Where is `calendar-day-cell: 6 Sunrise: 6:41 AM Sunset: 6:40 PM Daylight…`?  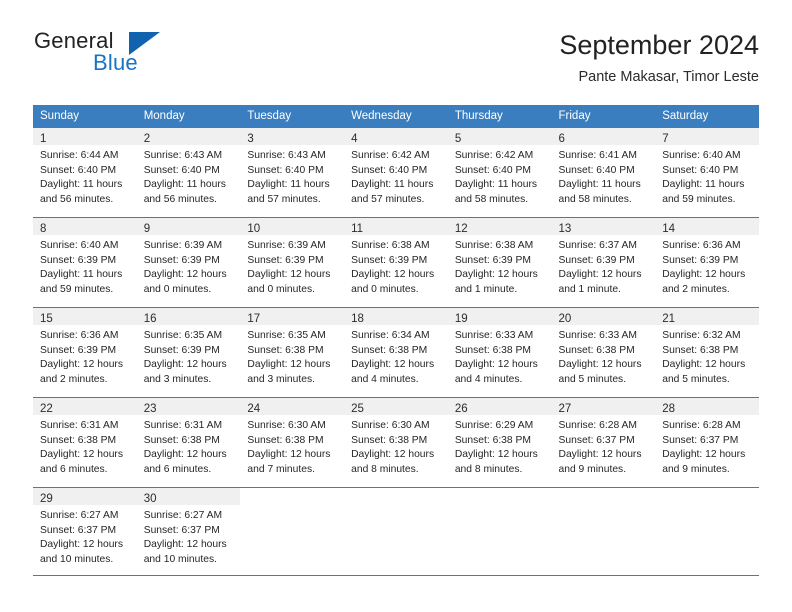 calendar-day-cell: 6 Sunrise: 6:41 AM Sunset: 6:40 PM Daylight… is located at coordinates (603, 172).